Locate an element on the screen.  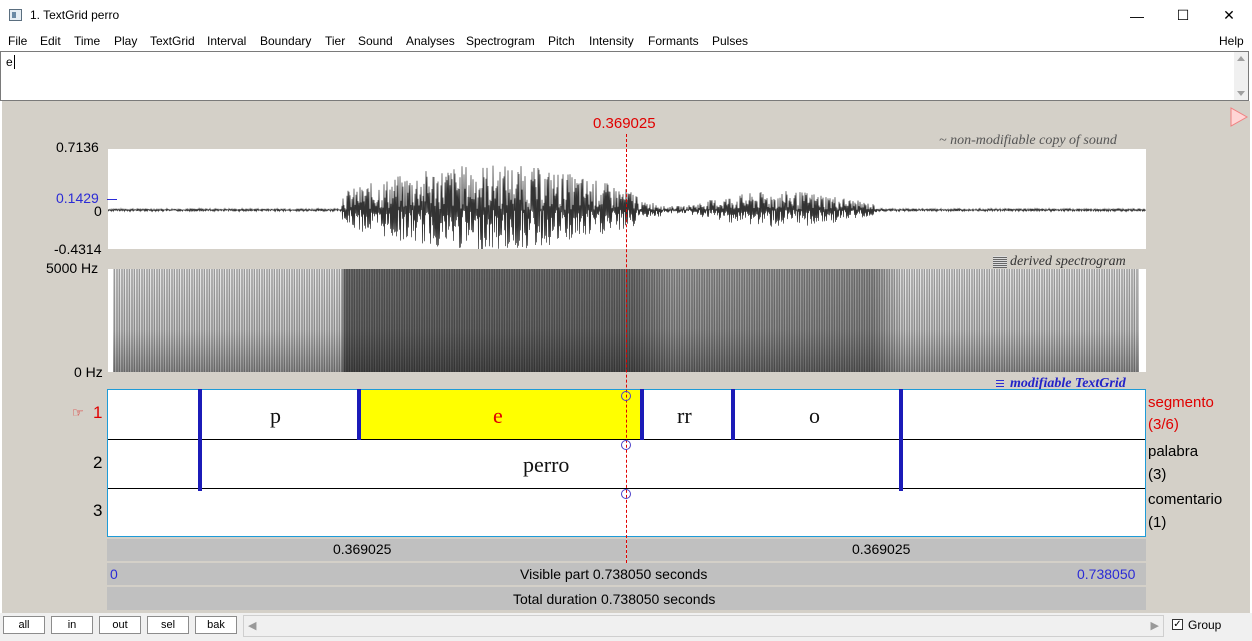
tier-count: (3/6) is located at coordinates (1163, 424).